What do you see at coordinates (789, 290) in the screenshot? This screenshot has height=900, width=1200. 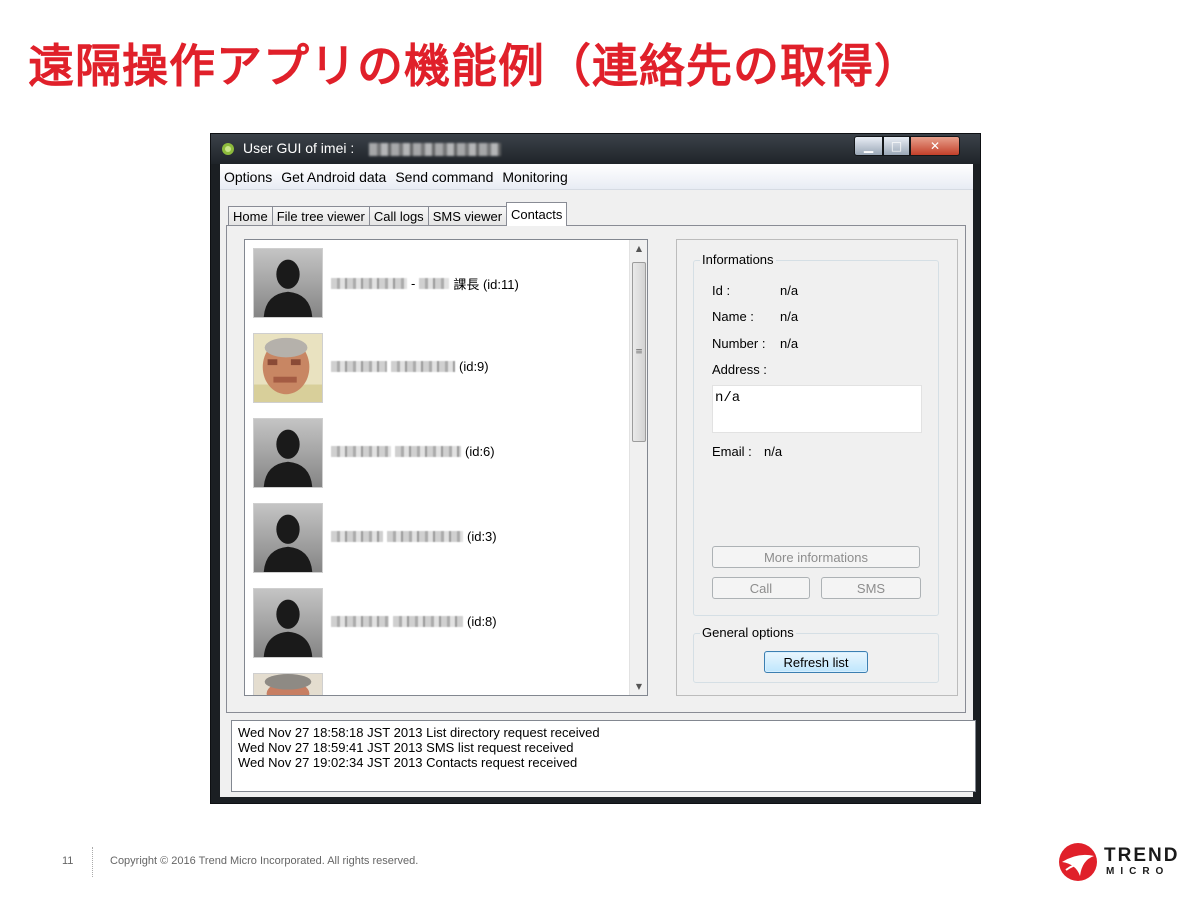 I see `id-value: n/a` at bounding box center [789, 290].